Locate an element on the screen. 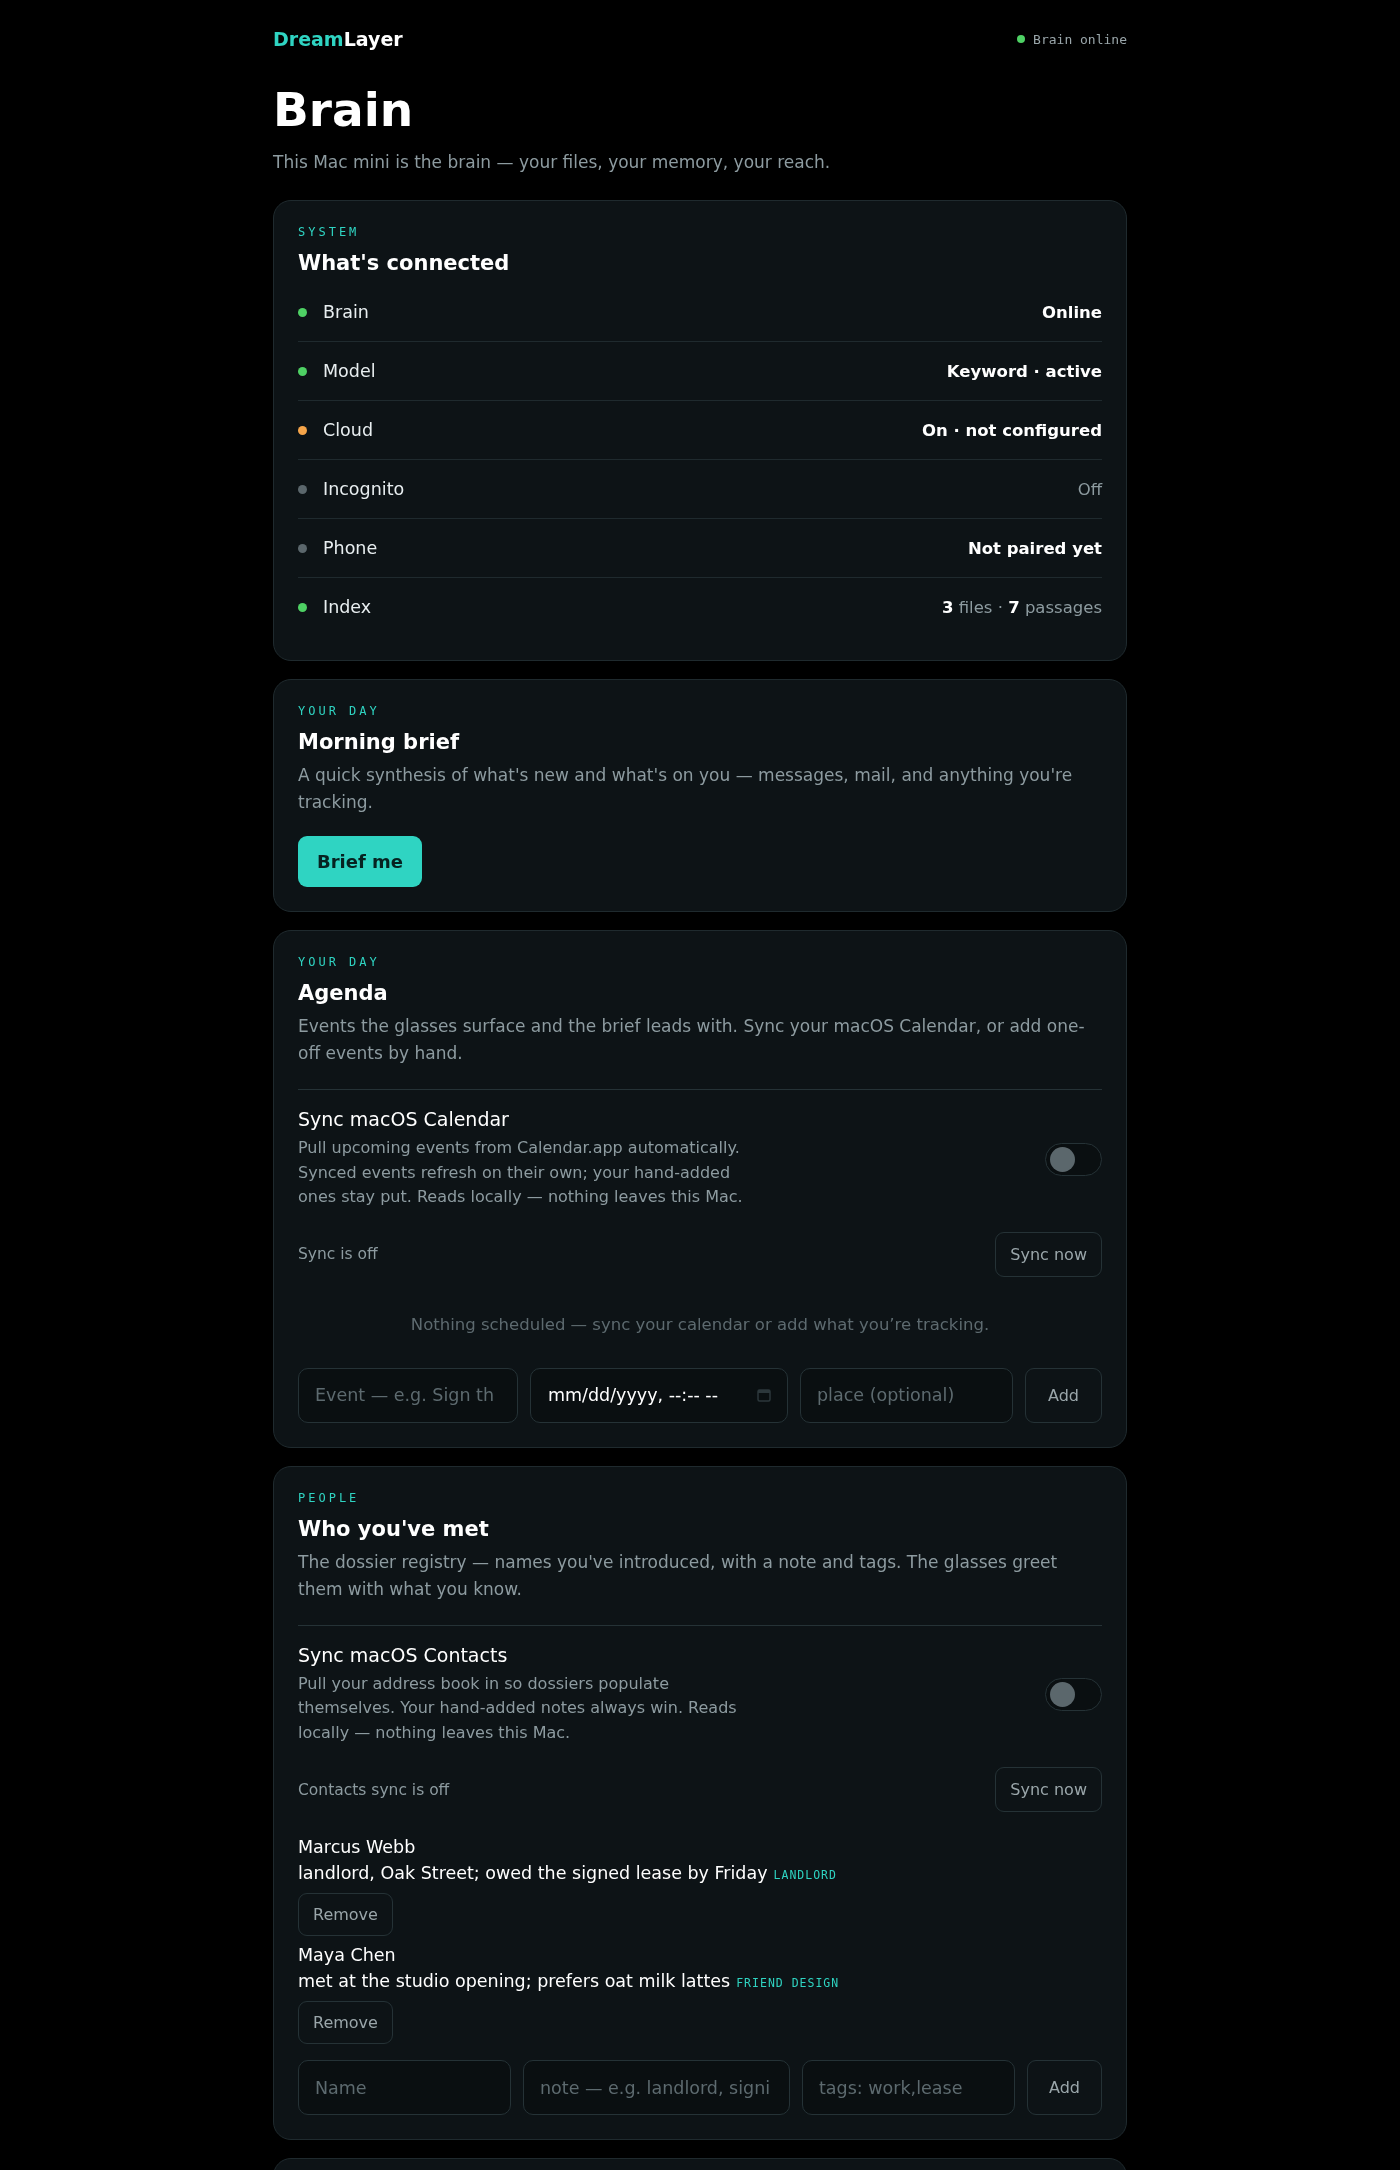 Image resolution: width=1400 pixels, height=2170 pixels. service-status: Not paired yet is located at coordinates (1034, 548).